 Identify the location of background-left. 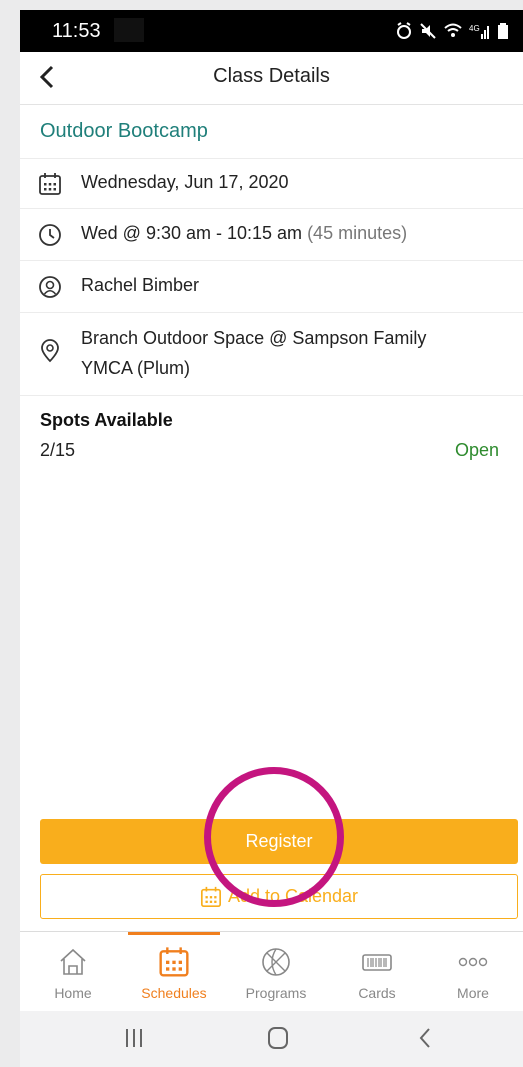
(10, 533).